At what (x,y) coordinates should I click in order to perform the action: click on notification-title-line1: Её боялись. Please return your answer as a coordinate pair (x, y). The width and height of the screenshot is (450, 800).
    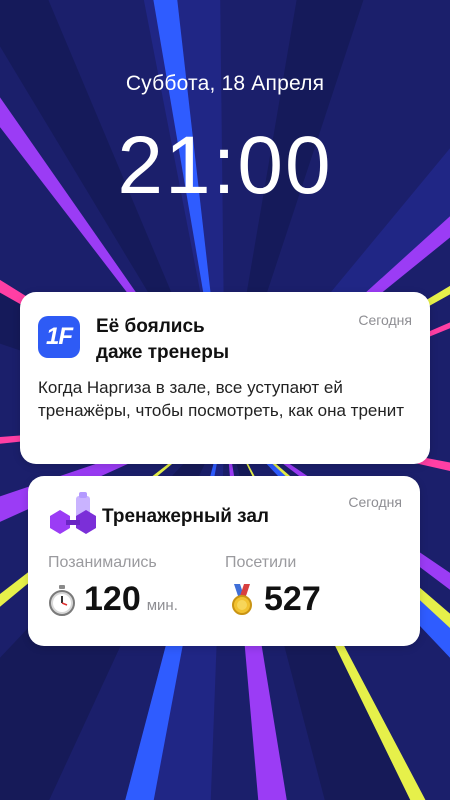
    Looking at the image, I should click on (150, 326).